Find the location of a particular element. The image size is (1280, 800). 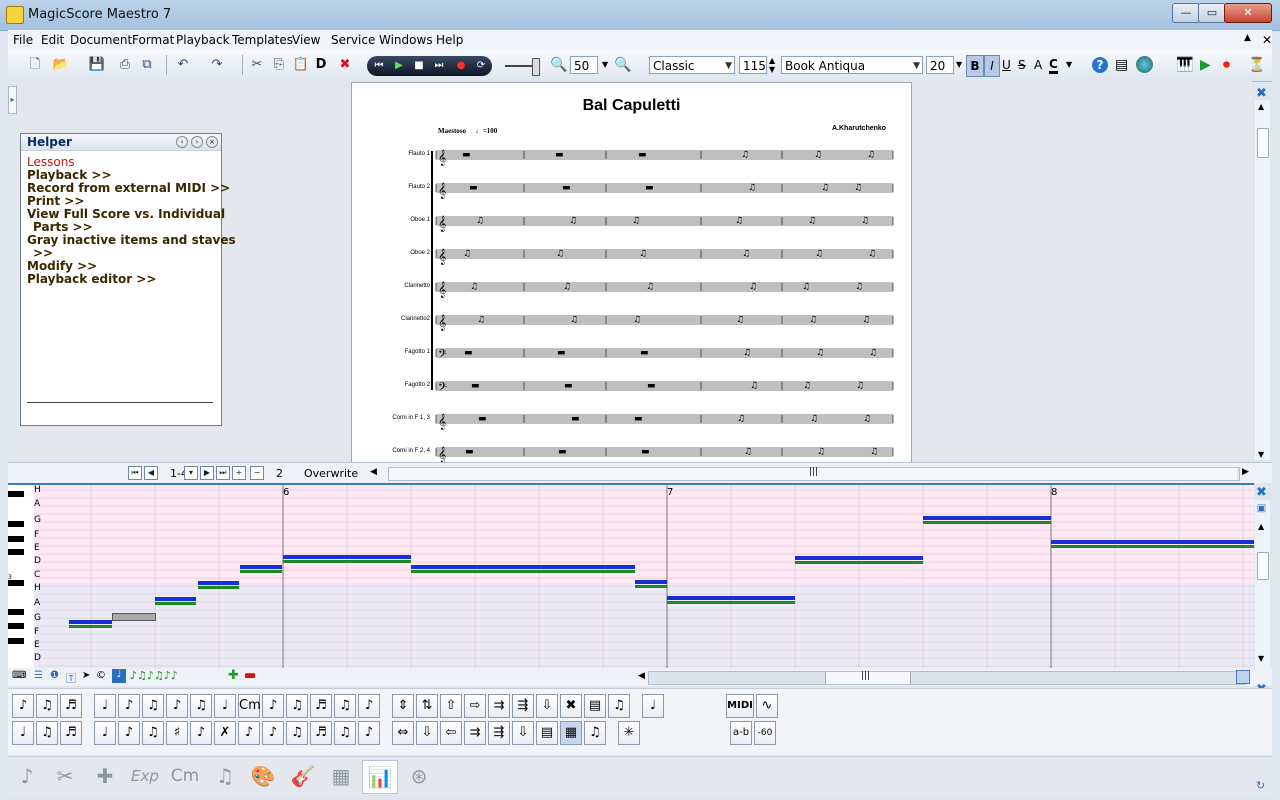

helper-link-playback: Playback >> is located at coordinates (69, 175).